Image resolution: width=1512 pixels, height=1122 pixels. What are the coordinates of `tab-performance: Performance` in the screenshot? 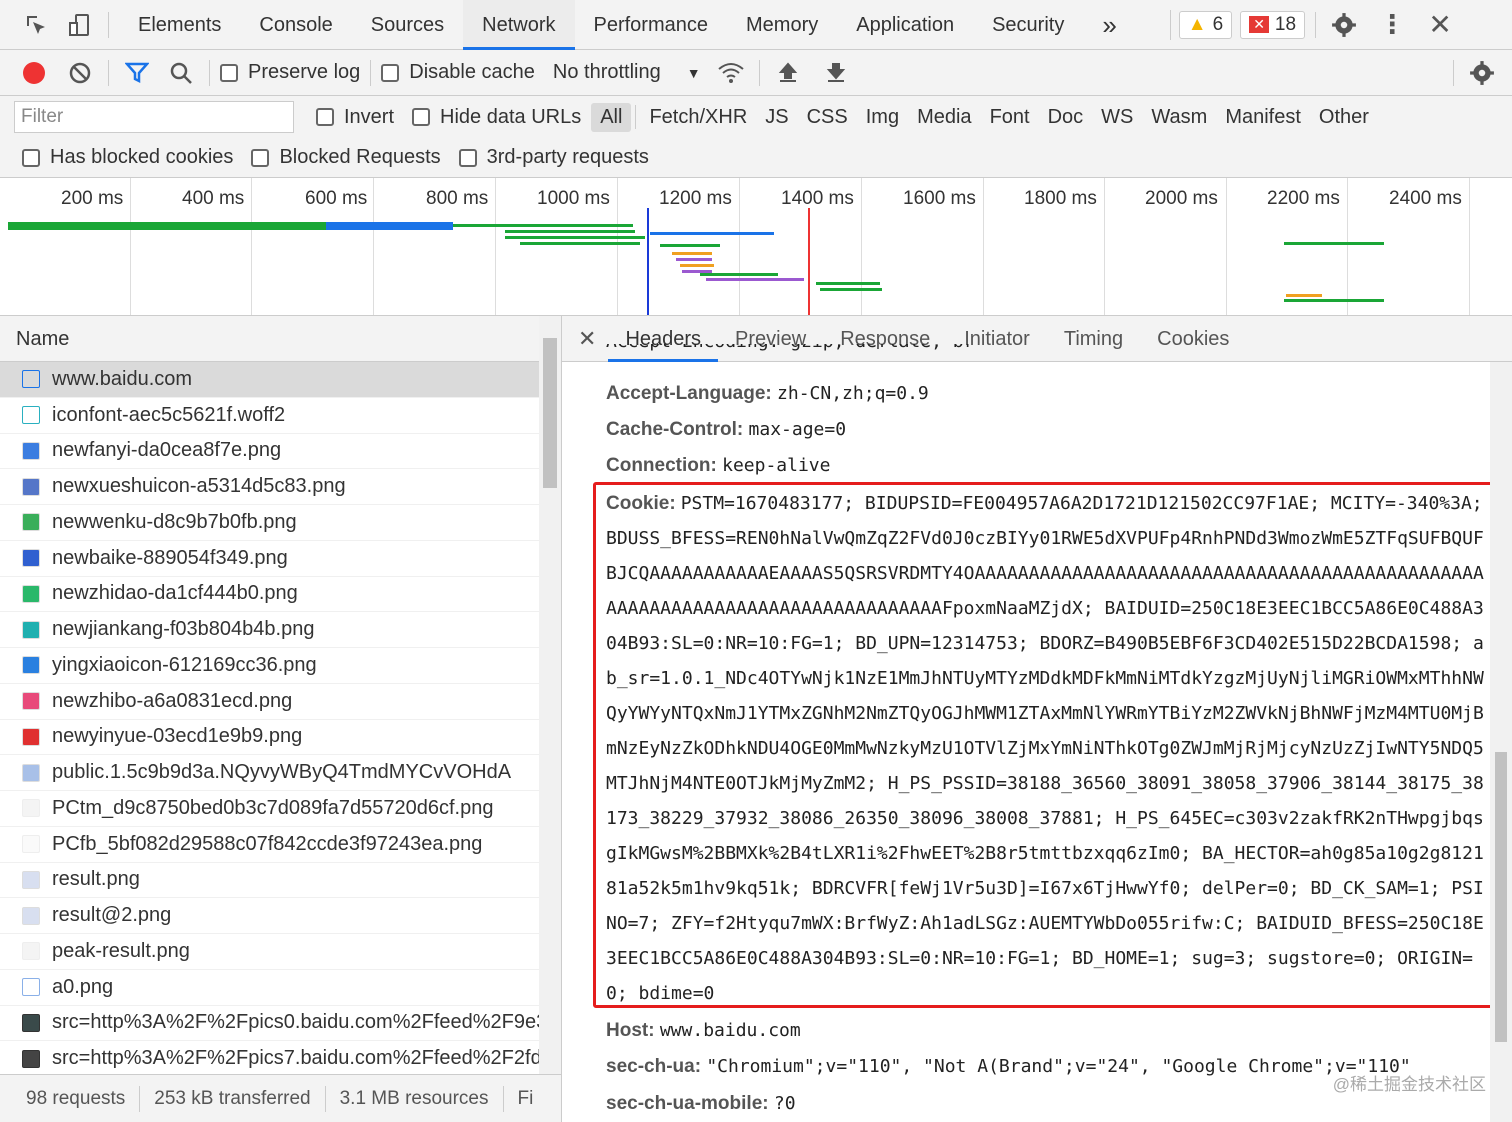 It's located at (651, 25).